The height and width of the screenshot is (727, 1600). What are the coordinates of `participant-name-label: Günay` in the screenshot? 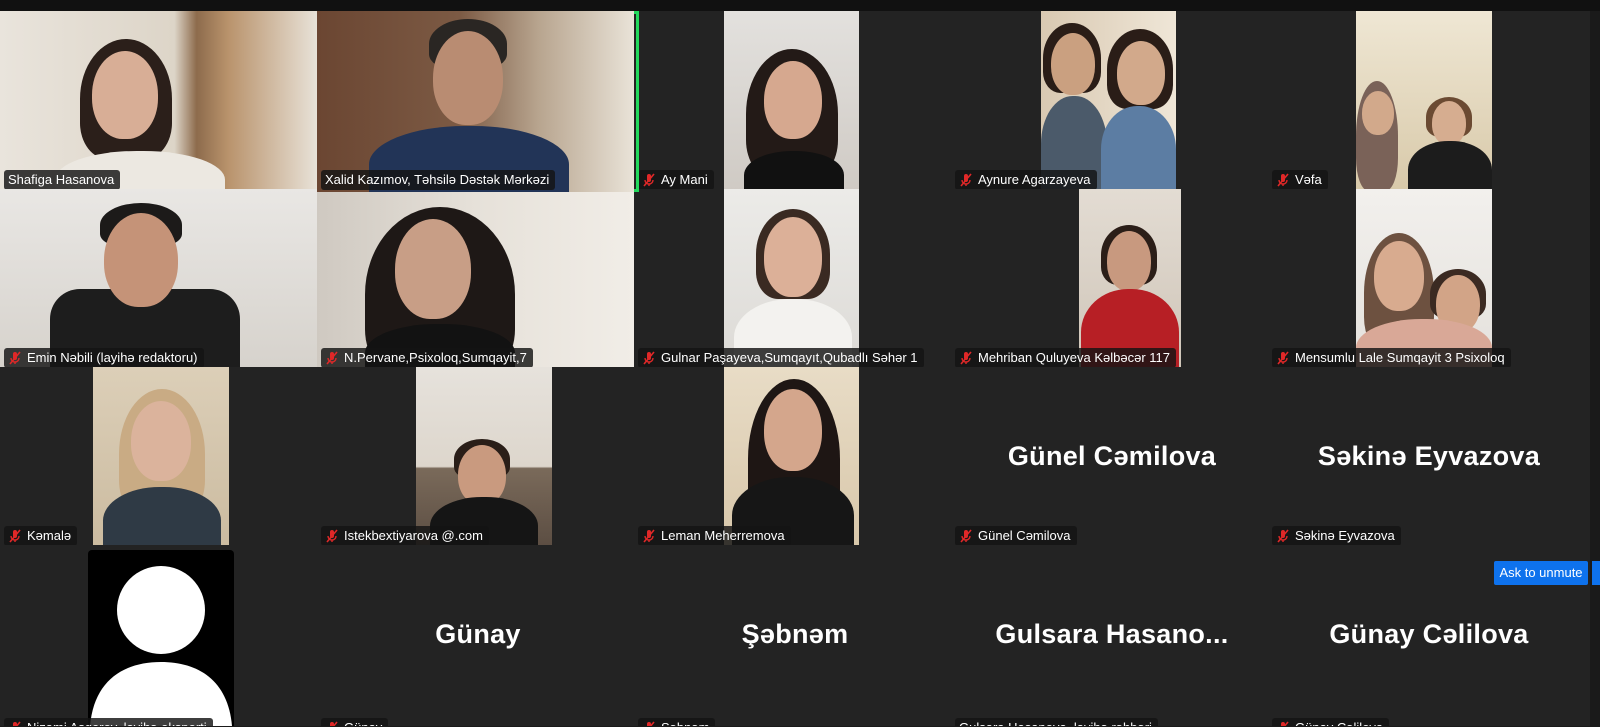 It's located at (355, 722).